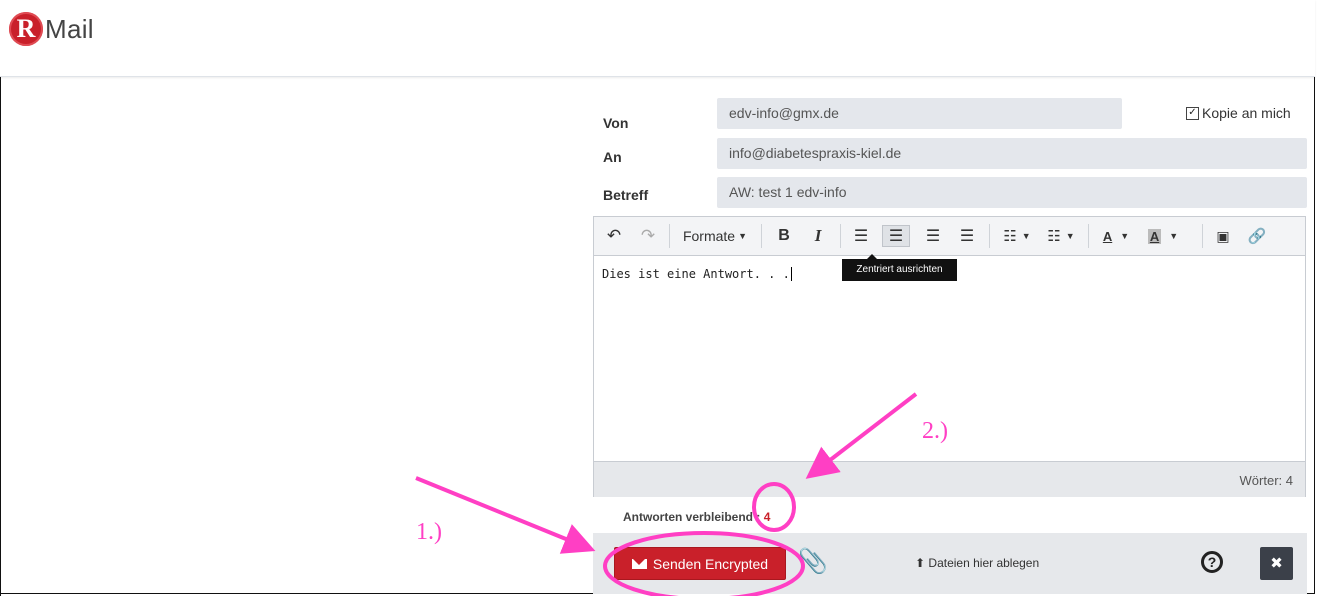 This screenshot has height=596, width=1323. Describe the element at coordinates (666, 494) in the screenshot. I see `annotation-overlay` at that location.